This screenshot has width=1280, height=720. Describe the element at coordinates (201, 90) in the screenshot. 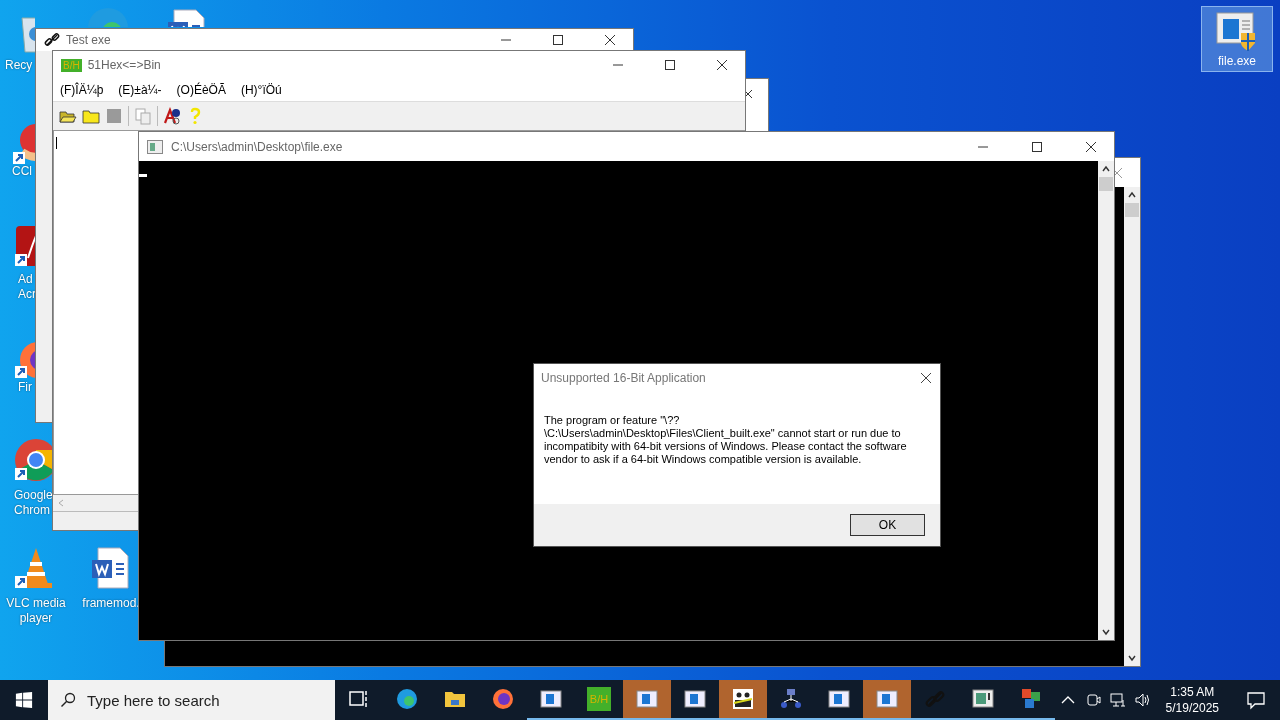

I see `menu-item: (O)ÉèÖÃ` at that location.